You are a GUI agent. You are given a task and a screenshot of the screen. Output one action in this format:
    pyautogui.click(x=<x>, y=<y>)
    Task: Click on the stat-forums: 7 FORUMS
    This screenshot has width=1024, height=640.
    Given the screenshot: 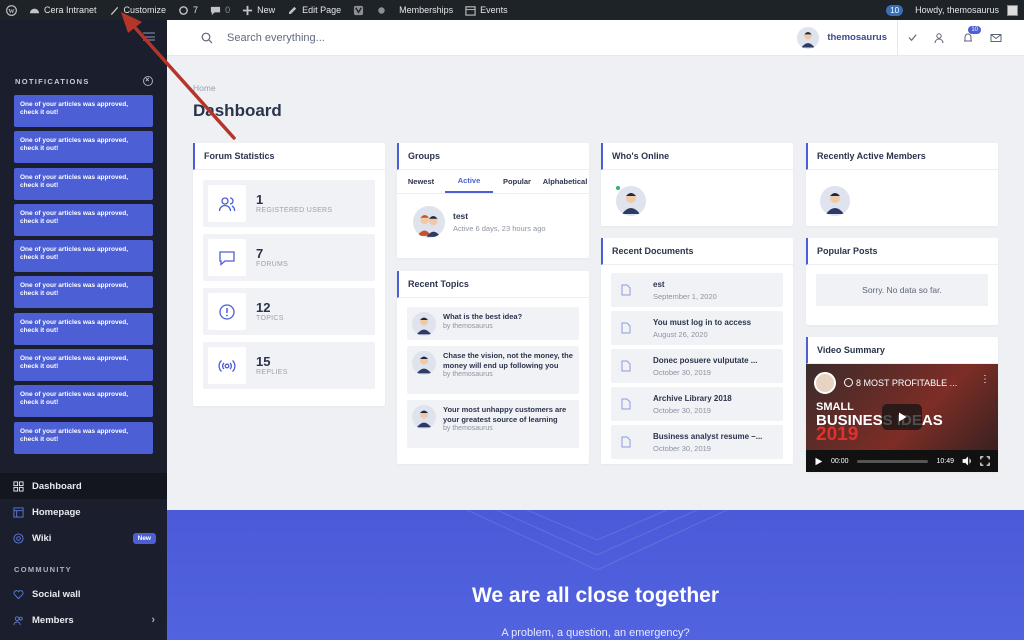 What is the action you would take?
    pyautogui.click(x=289, y=257)
    